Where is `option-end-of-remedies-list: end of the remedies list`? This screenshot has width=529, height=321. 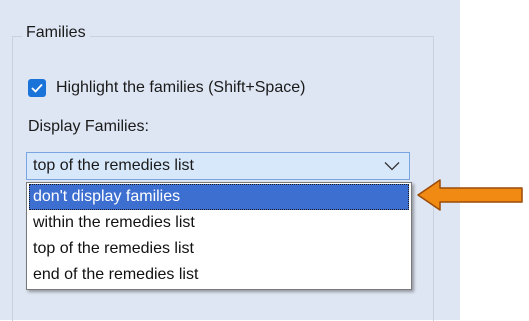 option-end-of-remedies-list: end of the remedies list is located at coordinates (219, 275).